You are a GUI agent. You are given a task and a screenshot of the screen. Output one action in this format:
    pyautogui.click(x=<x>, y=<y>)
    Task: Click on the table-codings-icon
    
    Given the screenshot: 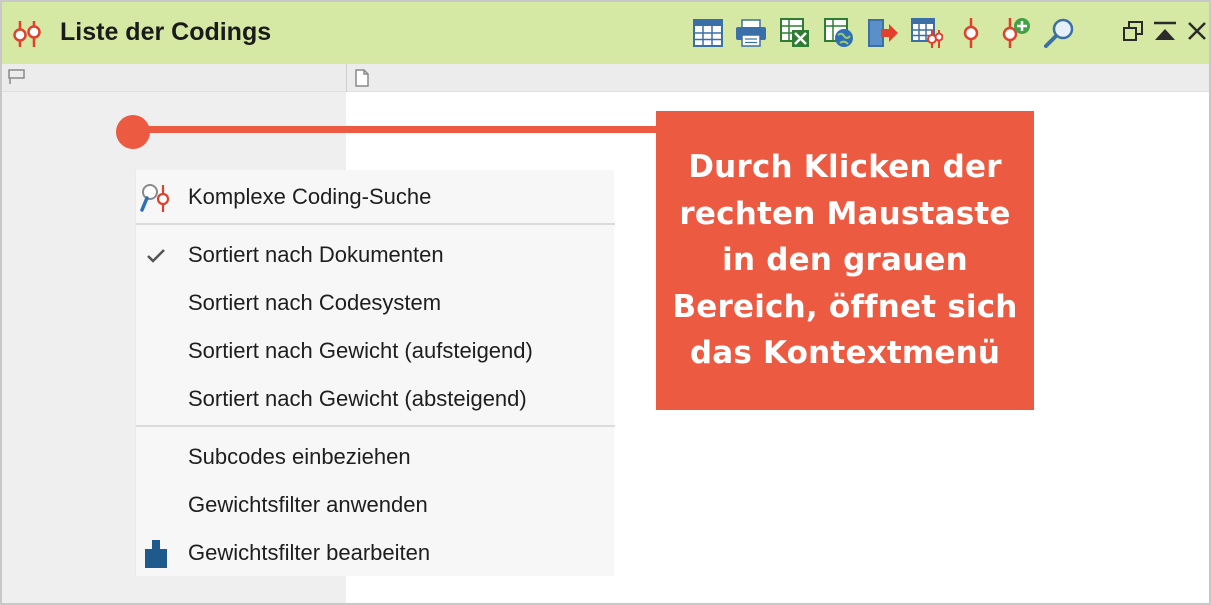 What is the action you would take?
    pyautogui.click(x=927, y=33)
    